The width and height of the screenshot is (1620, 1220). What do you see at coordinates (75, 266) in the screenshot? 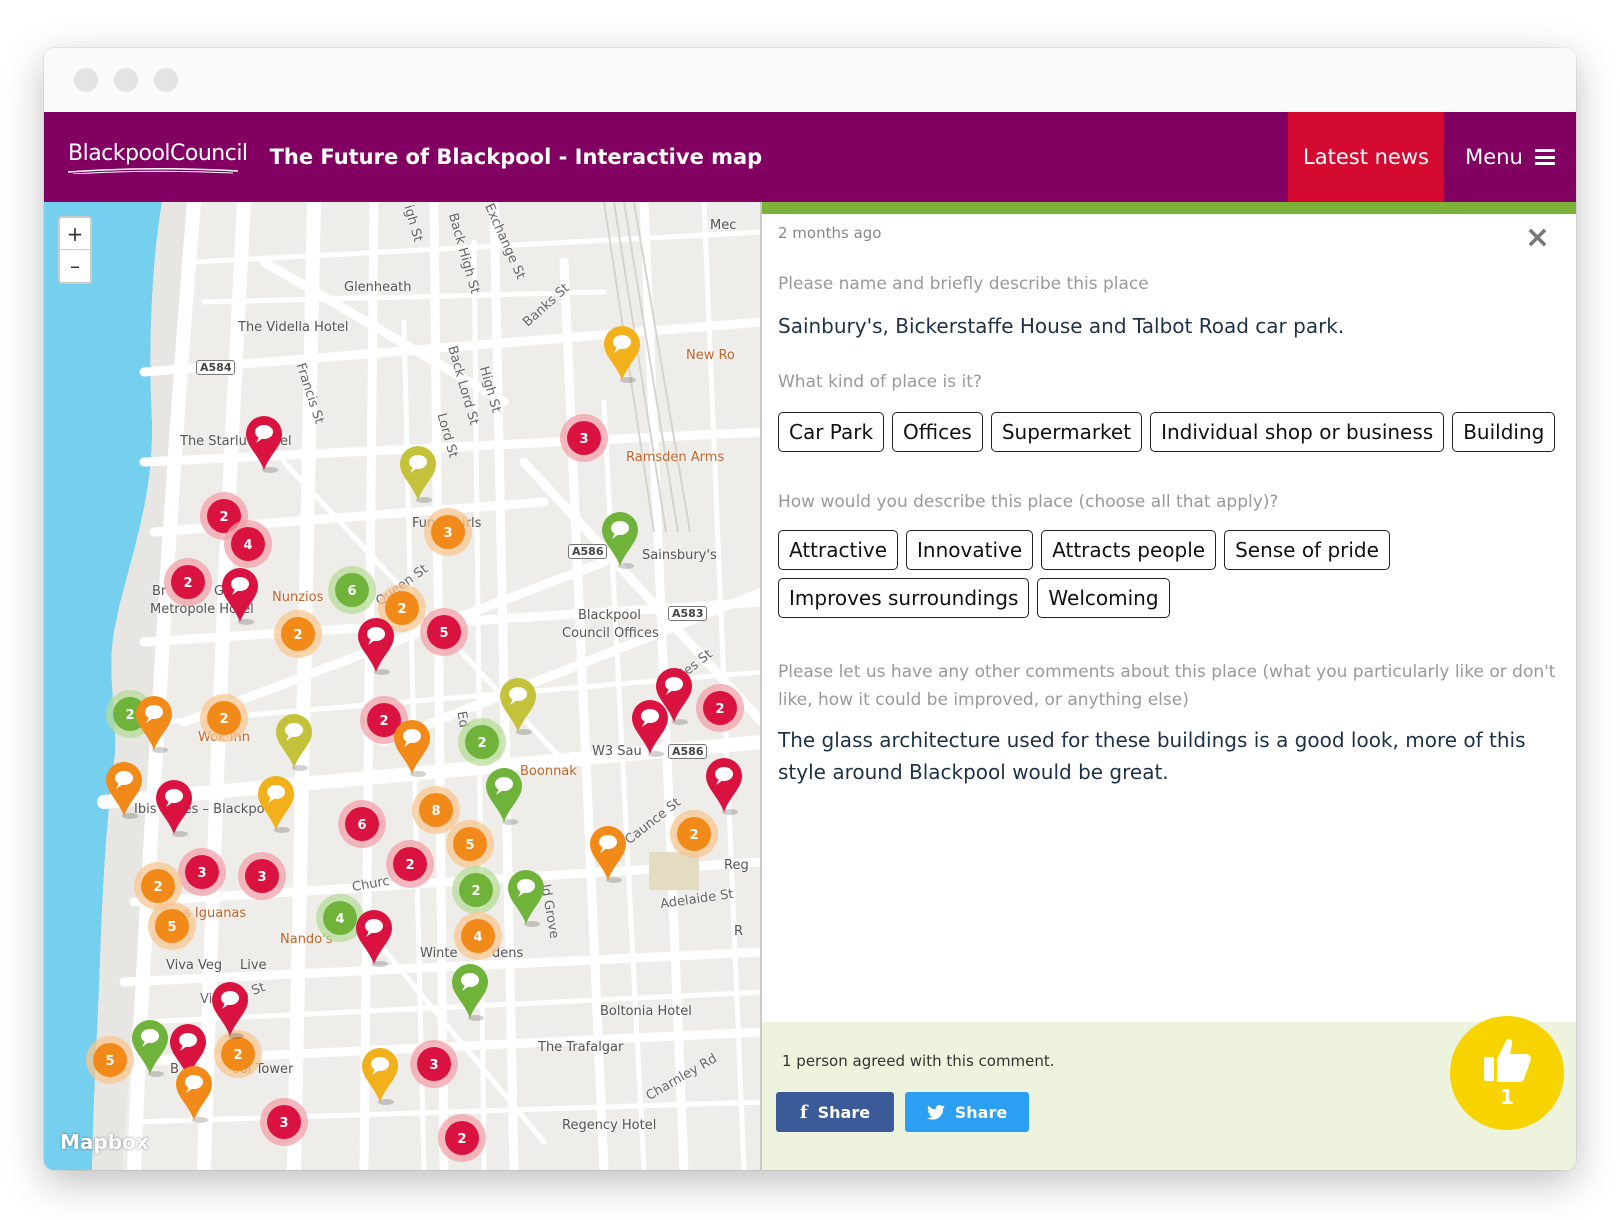
I see `zoom-out-button: –` at bounding box center [75, 266].